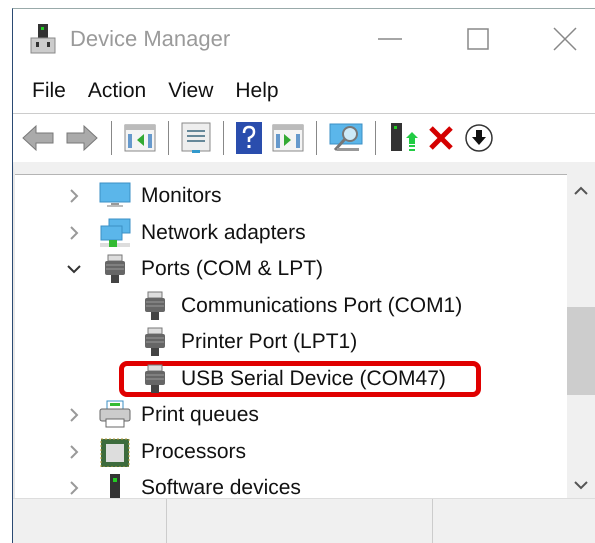 The width and height of the screenshot is (595, 543). Describe the element at coordinates (346, 138) in the screenshot. I see `scan-monitor-icon` at that location.